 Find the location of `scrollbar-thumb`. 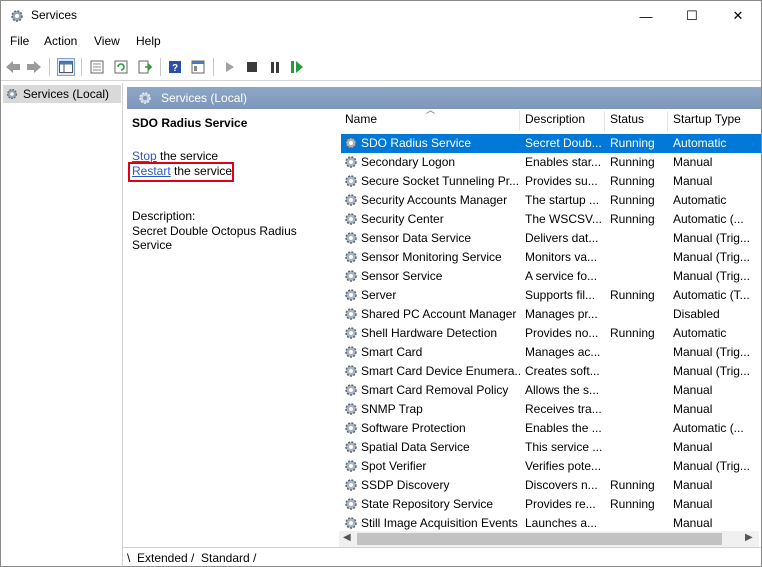

scrollbar-thumb is located at coordinates (539, 539).